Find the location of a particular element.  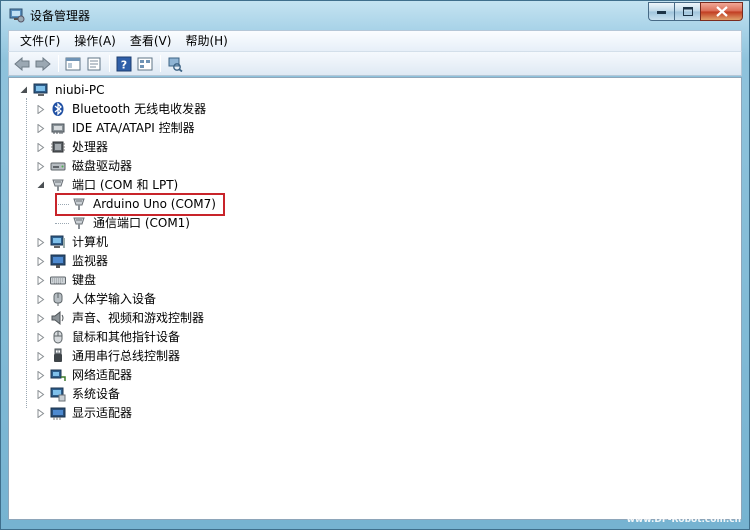

usb-icon is located at coordinates (58, 356).